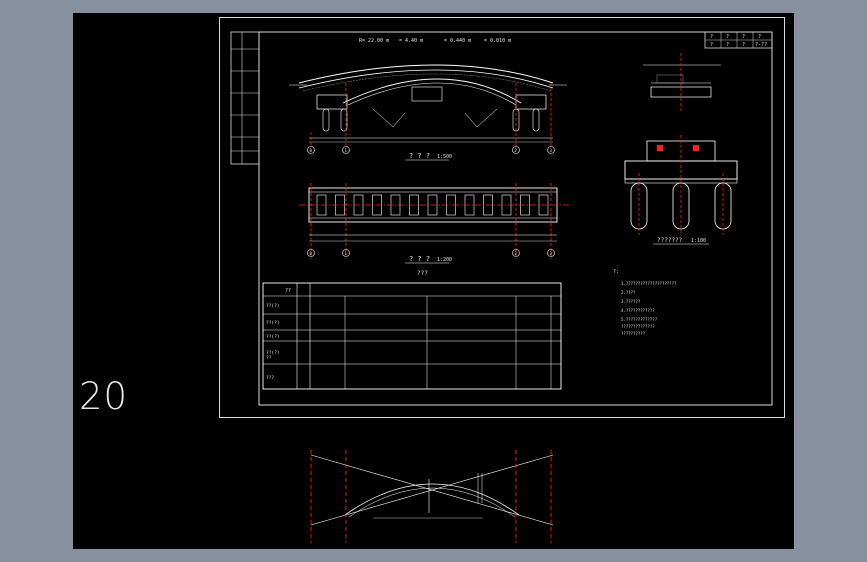  Describe the element at coordinates (428, 99) in the screenshot. I see `bridge-elevation-view: R= 22.00 m = 4.40 m = 0.440 m = 0.010 m` at that location.